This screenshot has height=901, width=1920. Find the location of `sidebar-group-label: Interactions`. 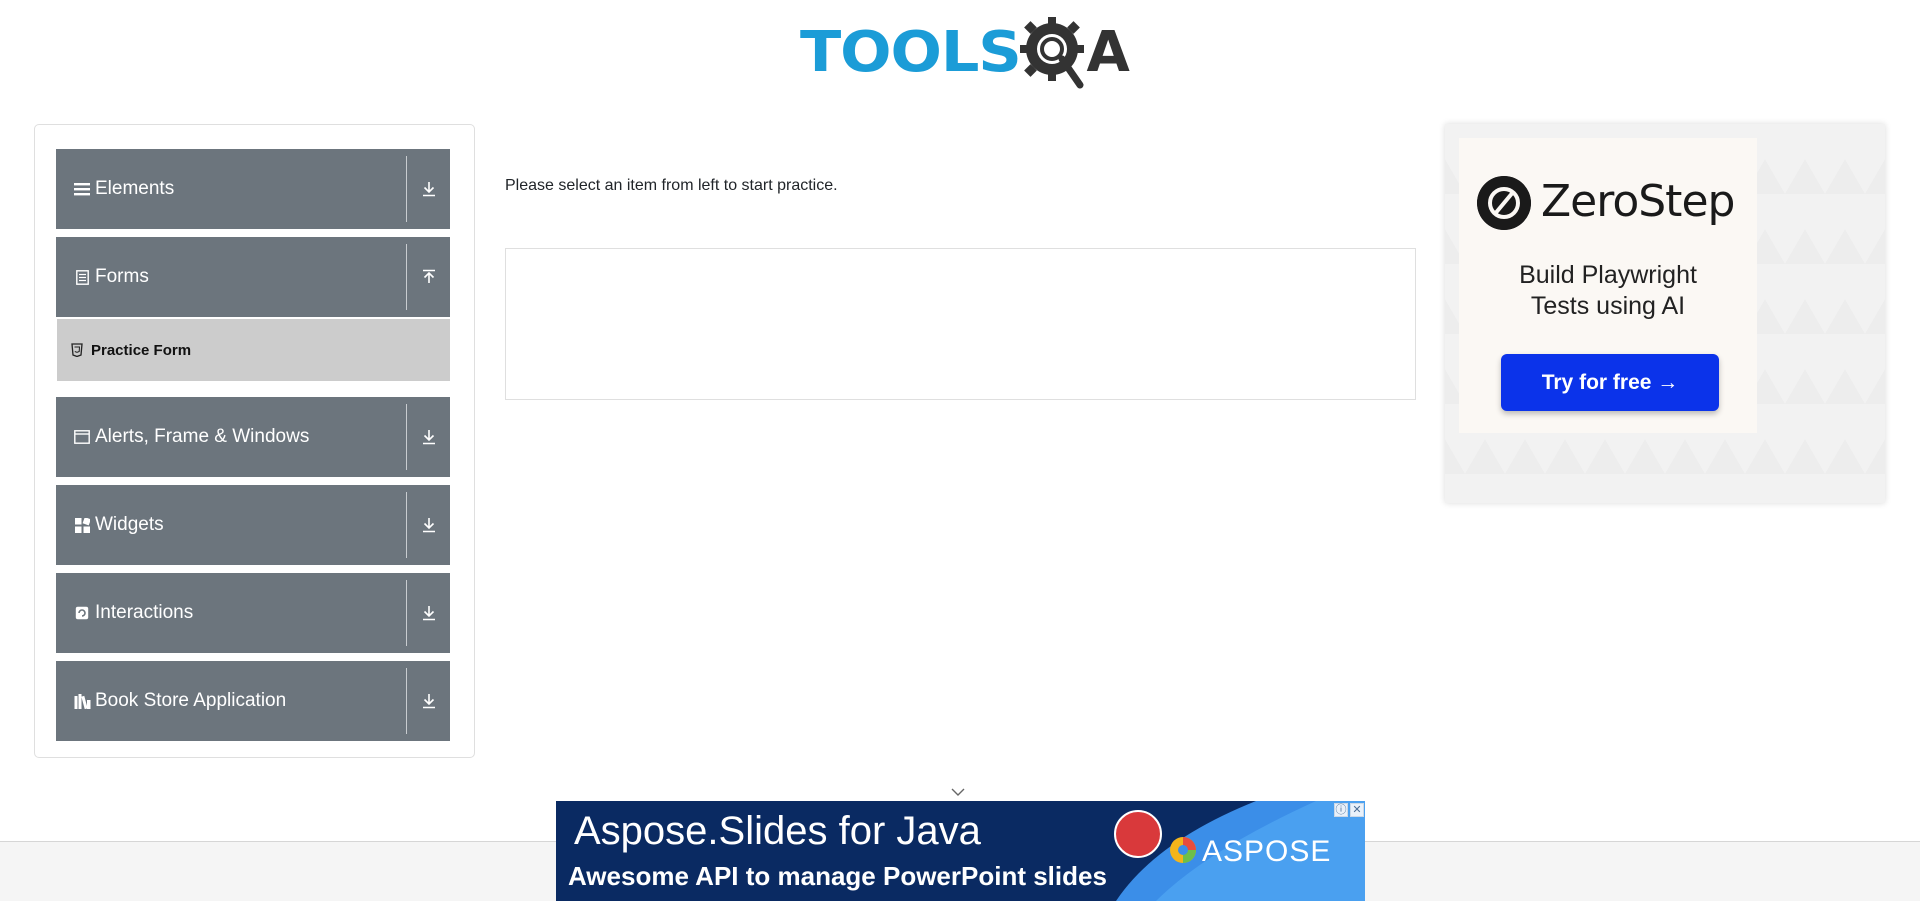

sidebar-group-label: Interactions is located at coordinates (144, 612).